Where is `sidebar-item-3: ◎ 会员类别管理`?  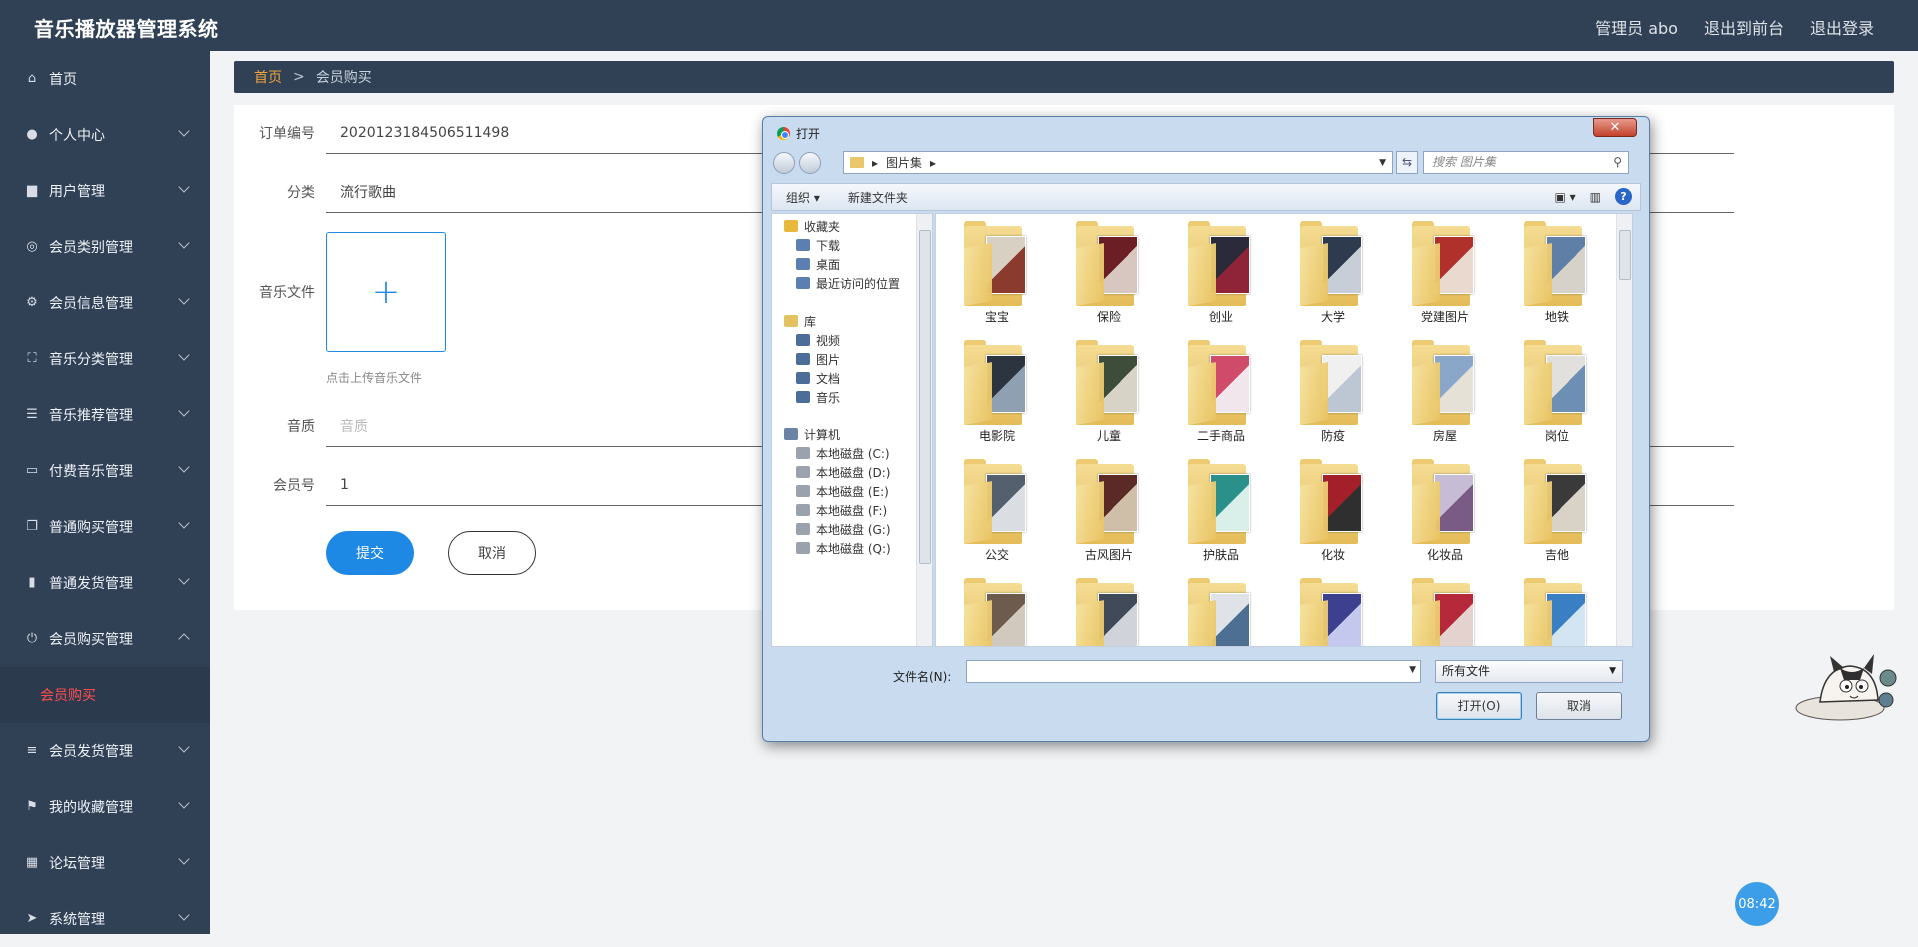 sidebar-item-3: ◎ 会员类别管理 is located at coordinates (105, 247).